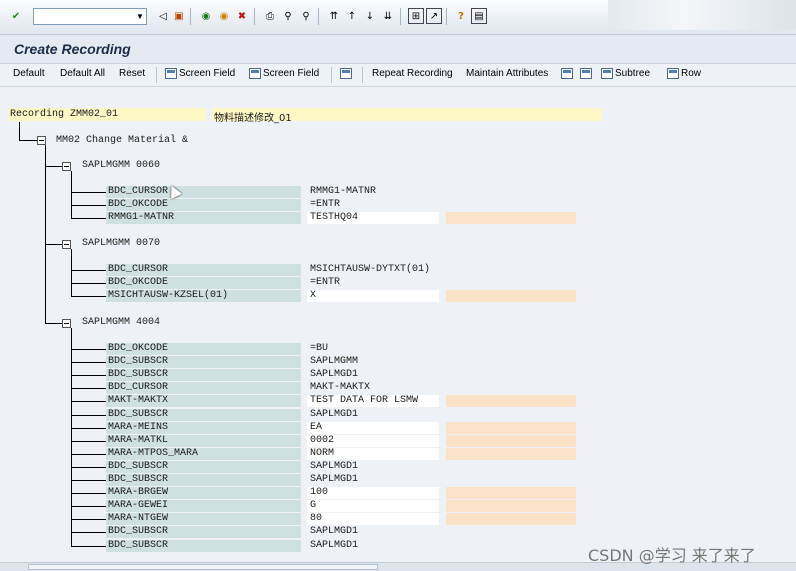 This screenshot has width=796, height=571. What do you see at coordinates (121, 322) in the screenshot?
I see `screen-node: SAPLMGMM 4004` at bounding box center [121, 322].